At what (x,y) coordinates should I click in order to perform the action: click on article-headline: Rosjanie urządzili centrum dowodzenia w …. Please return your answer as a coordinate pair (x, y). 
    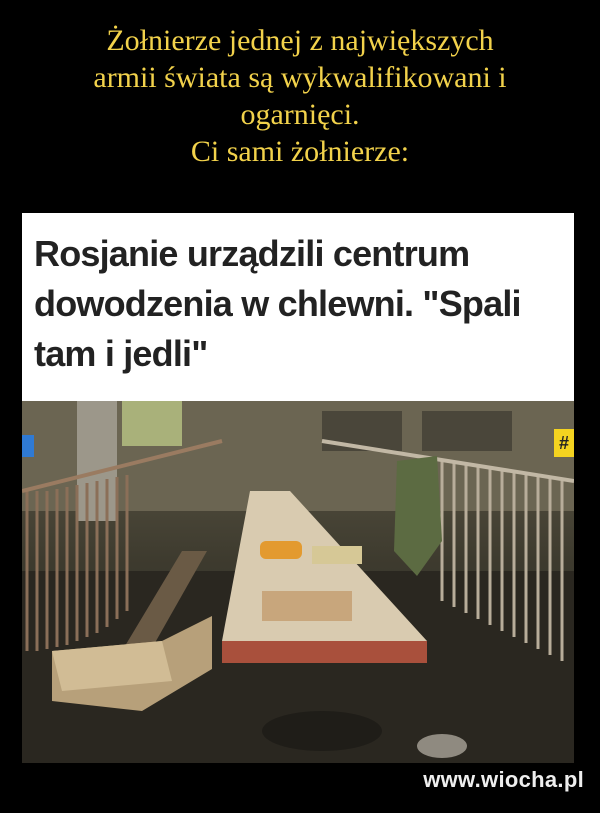
    Looking at the image, I should click on (278, 303).